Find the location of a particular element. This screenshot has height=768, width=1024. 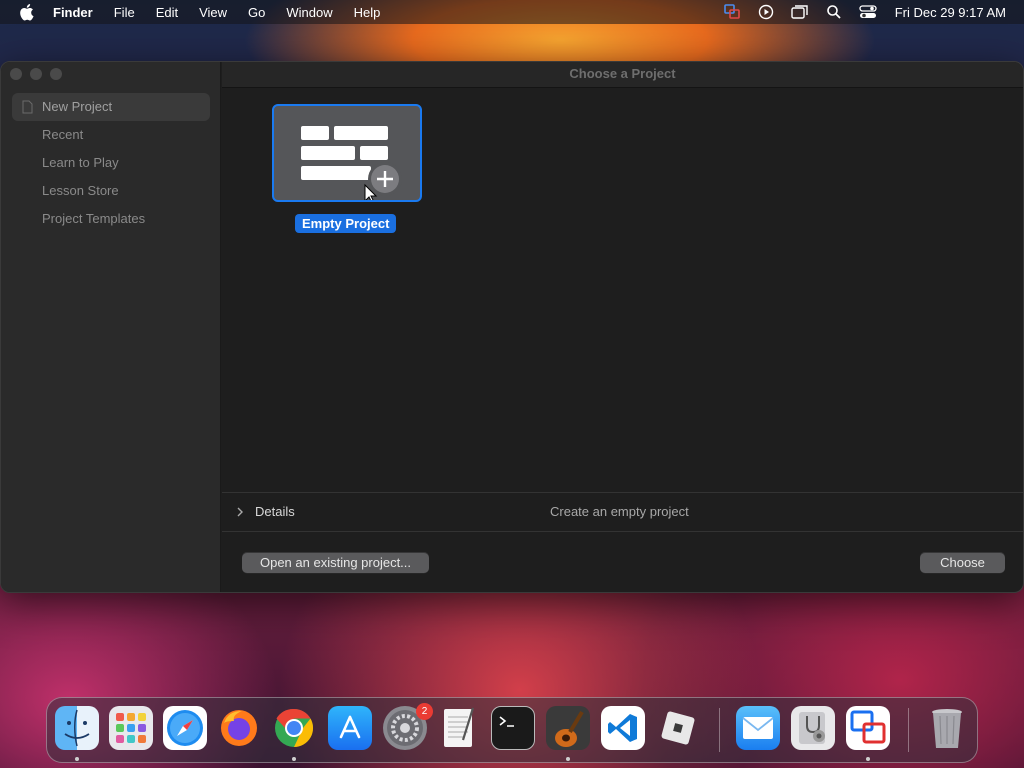

details-description: Create an empty project is located at coordinates (619, 511).